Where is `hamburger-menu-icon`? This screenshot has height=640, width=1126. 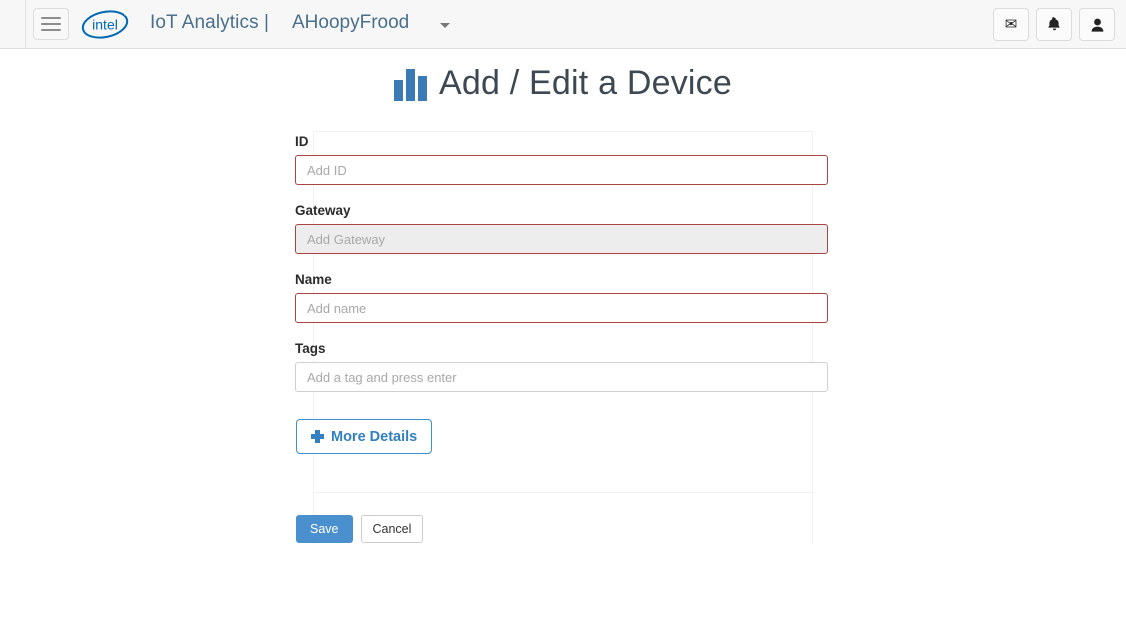 hamburger-menu-icon is located at coordinates (51, 18).